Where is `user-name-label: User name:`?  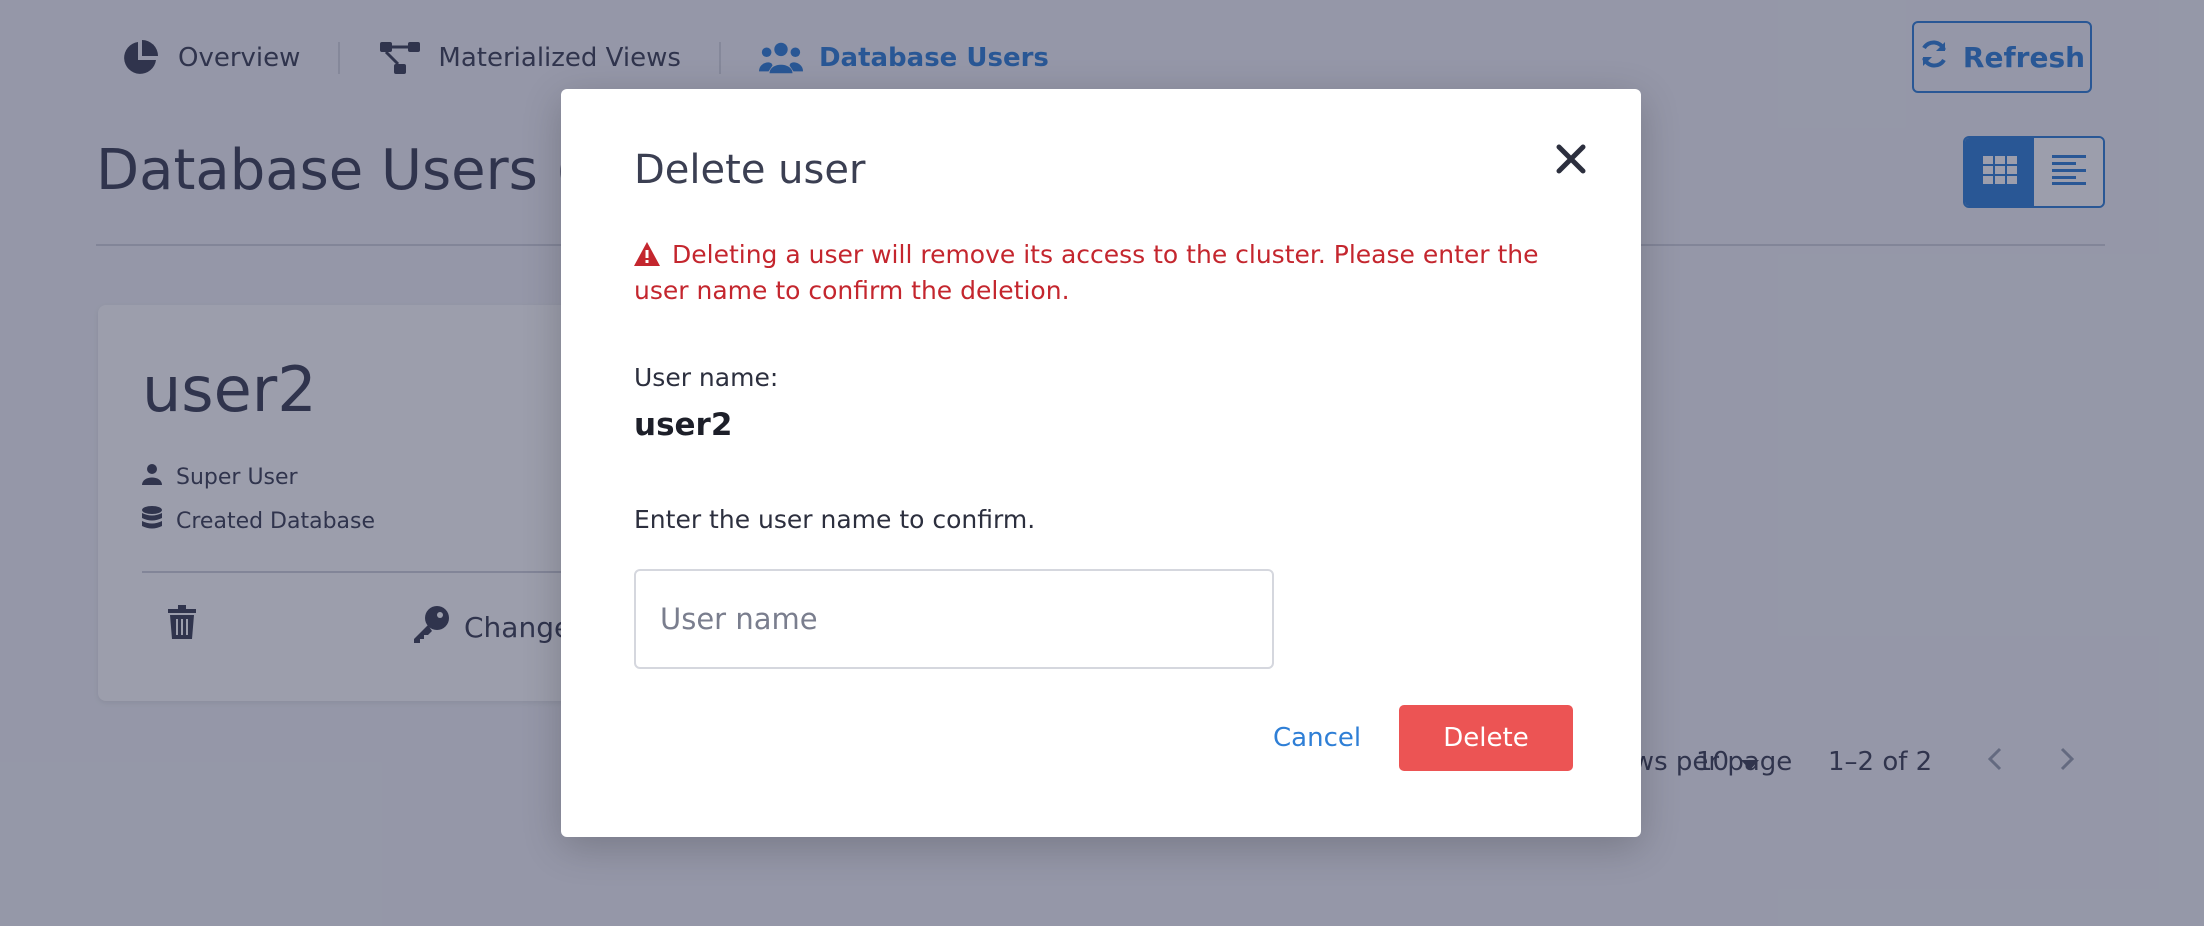 user-name-label: User name: is located at coordinates (706, 377).